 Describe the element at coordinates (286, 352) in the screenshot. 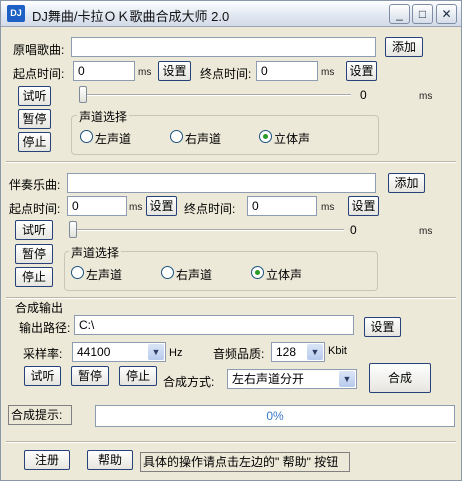

I see `audio-quality-value: 128` at that location.